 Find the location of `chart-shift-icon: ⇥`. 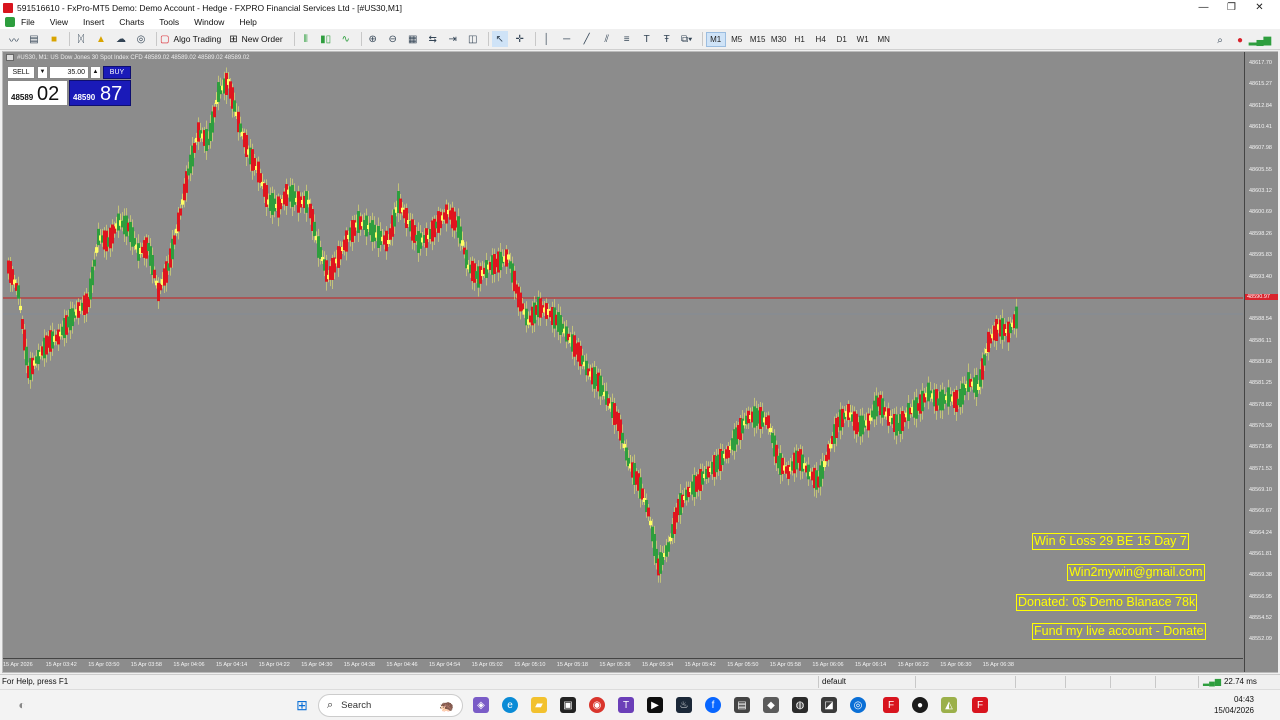

chart-shift-icon: ⇥ is located at coordinates (453, 39).